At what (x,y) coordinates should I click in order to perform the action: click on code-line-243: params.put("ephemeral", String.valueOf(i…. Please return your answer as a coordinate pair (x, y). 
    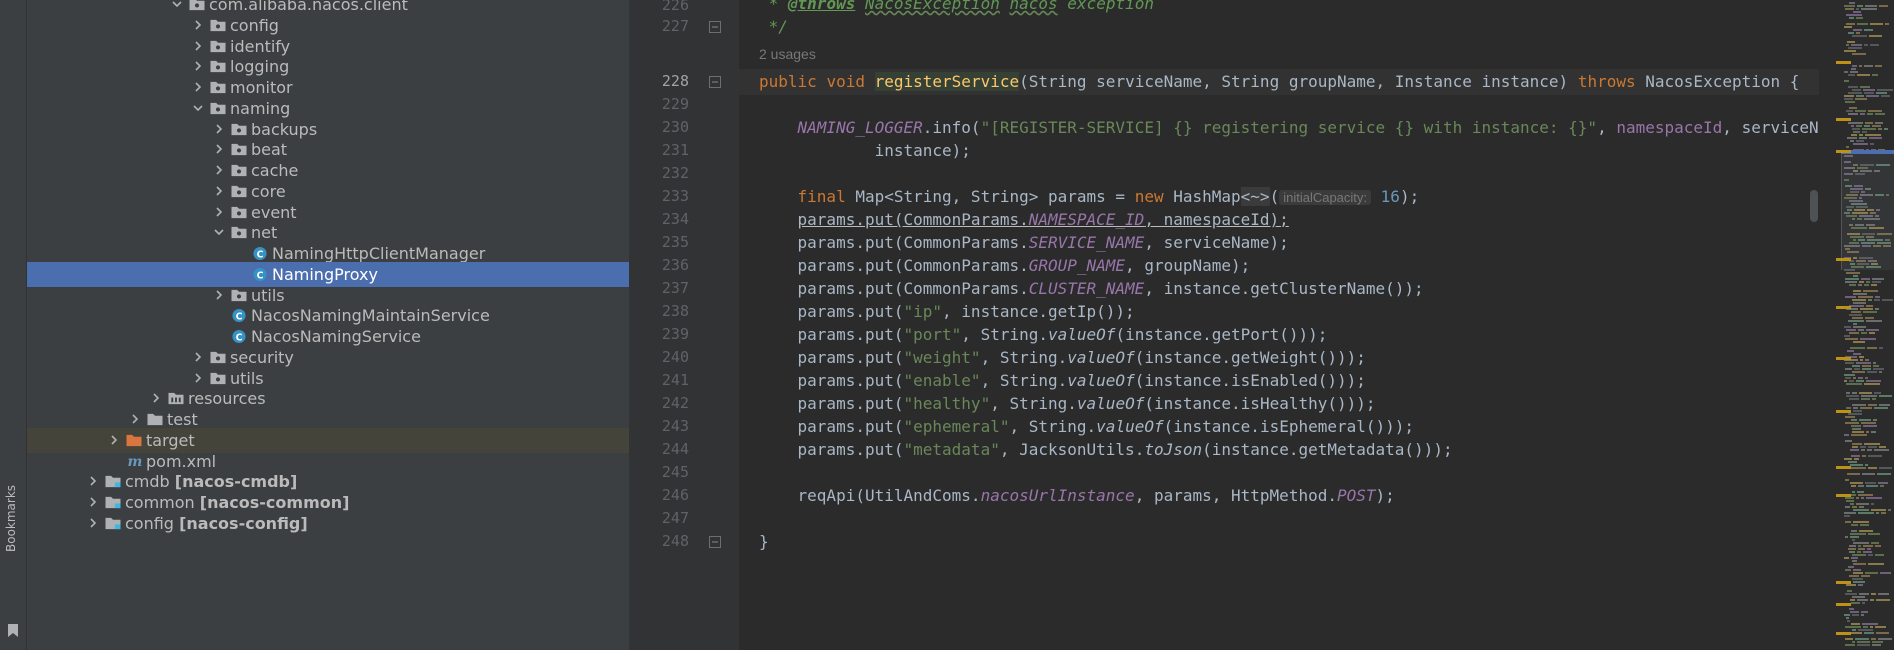
    Looking at the image, I should click on (1106, 426).